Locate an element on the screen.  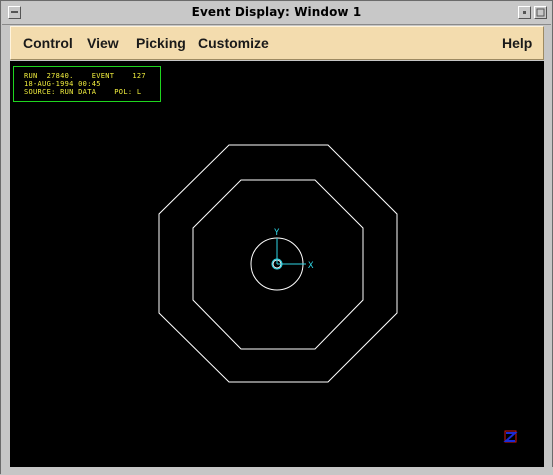
menu-view: View is located at coordinates (103, 43).